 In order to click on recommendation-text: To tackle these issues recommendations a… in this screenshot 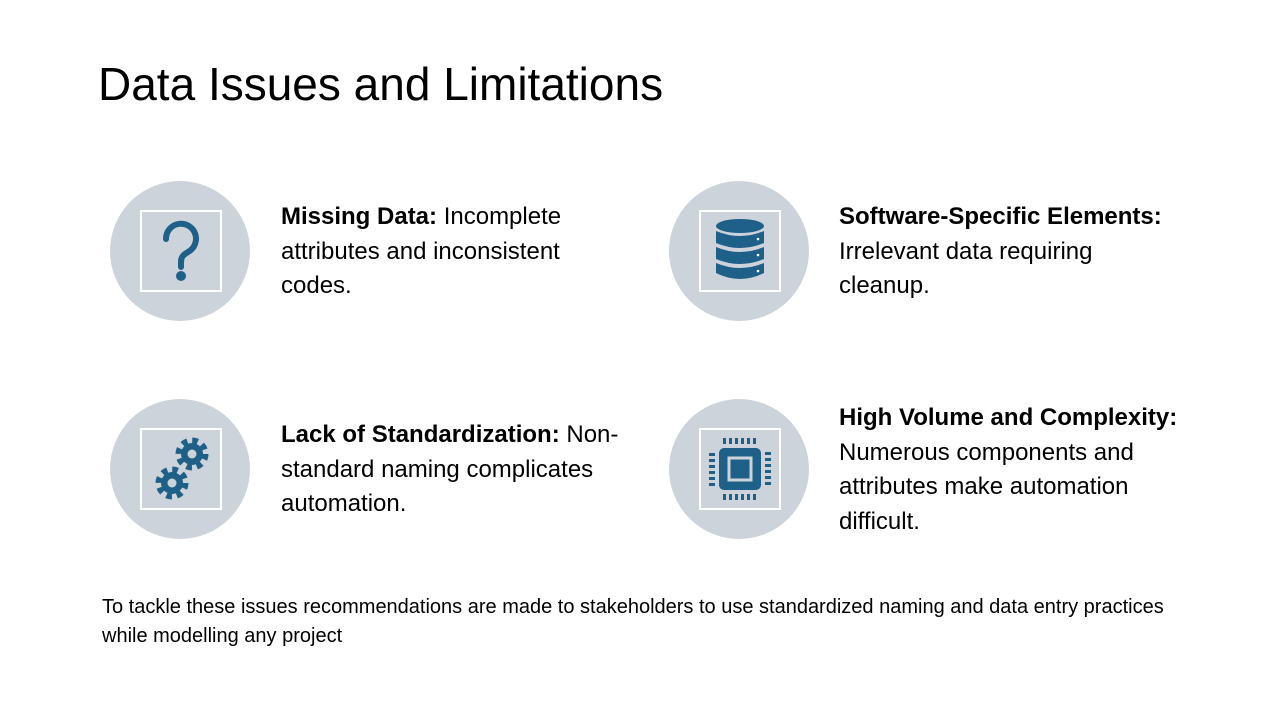, I will do `click(633, 621)`.